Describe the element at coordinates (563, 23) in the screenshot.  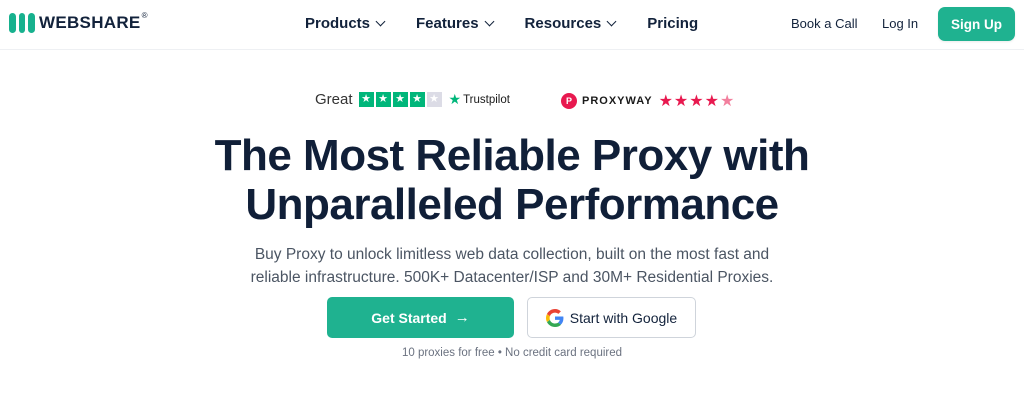
I see `menu-resources-label: Resources` at that location.